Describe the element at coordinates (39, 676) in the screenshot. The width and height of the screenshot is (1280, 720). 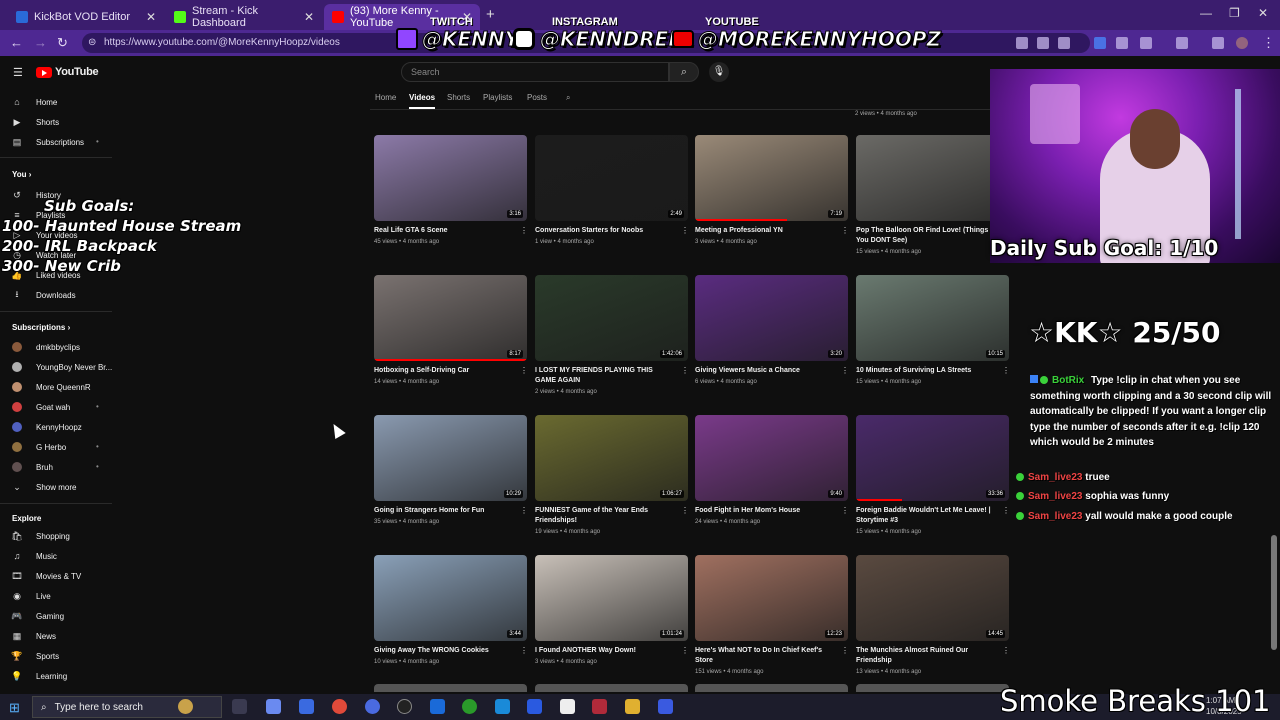
I see `sidebar-item-learning: 💡 Learning` at that location.